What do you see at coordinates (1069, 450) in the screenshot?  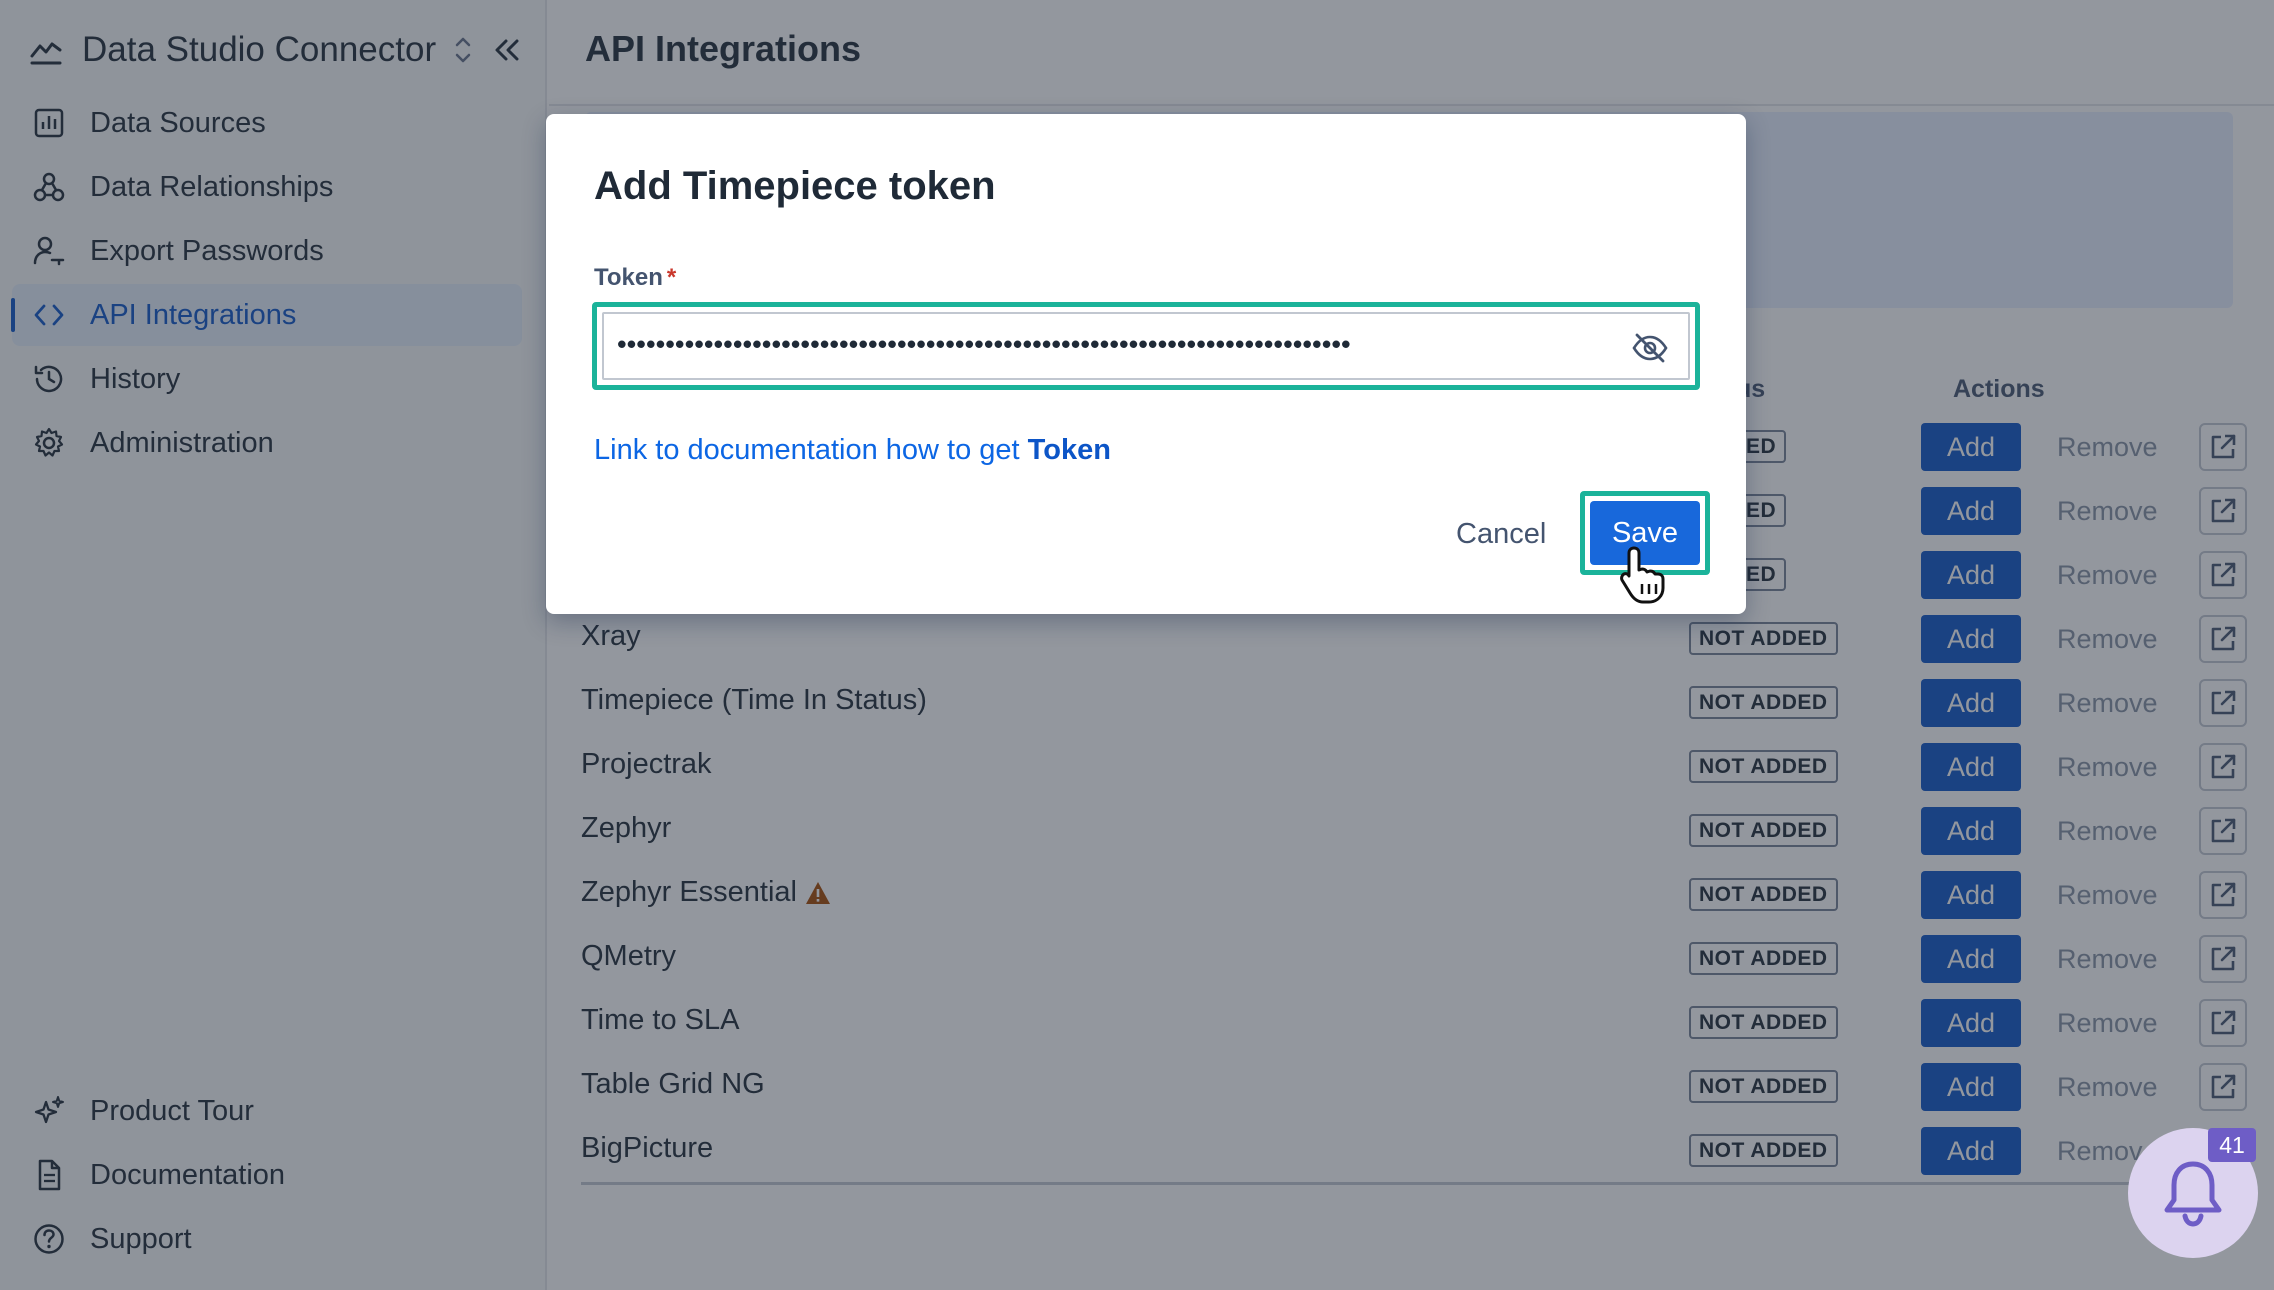 I see `doc-link-bold: Token` at bounding box center [1069, 450].